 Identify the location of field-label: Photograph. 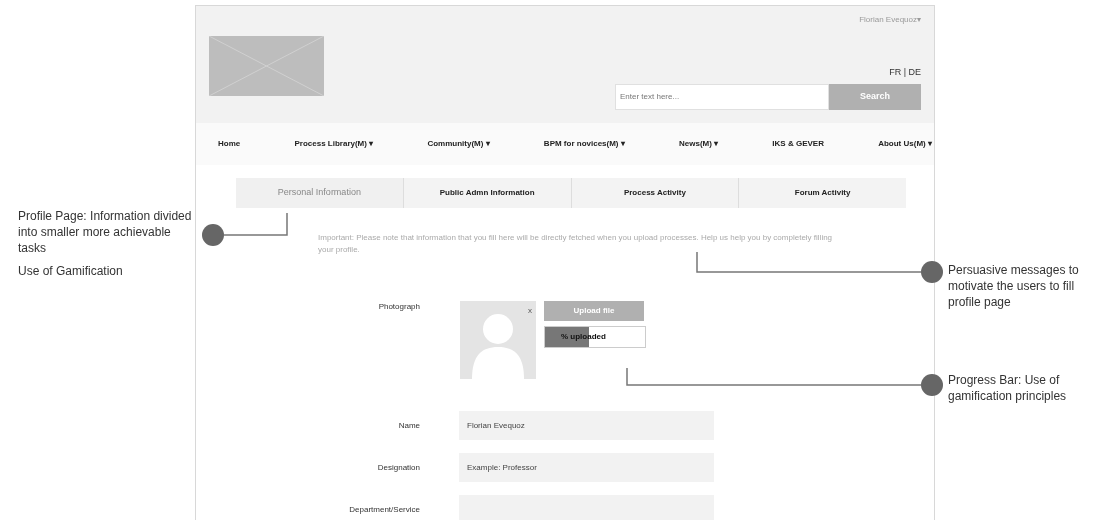
(398, 307).